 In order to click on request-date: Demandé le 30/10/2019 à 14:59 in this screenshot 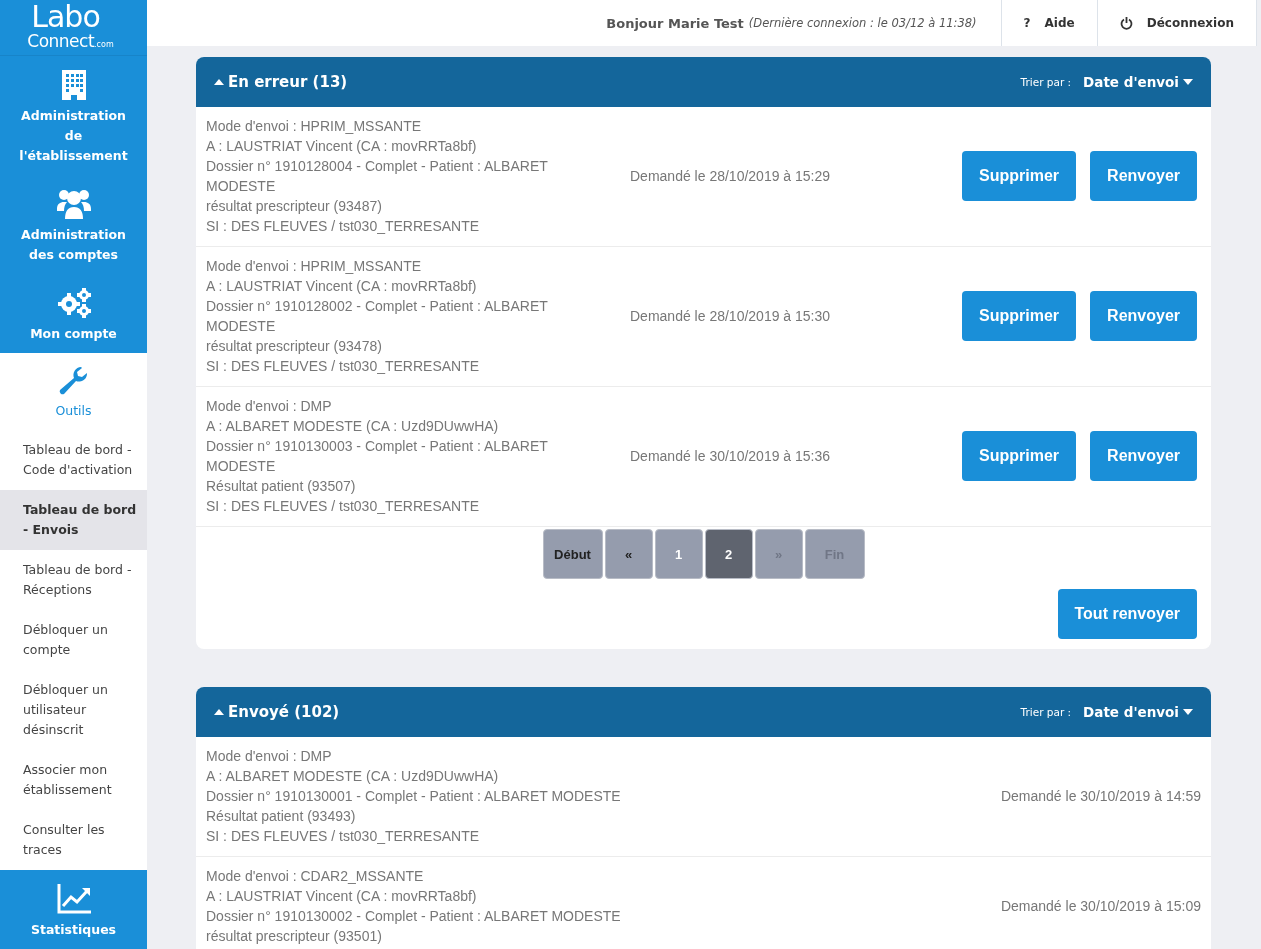, I will do `click(1100, 796)`.